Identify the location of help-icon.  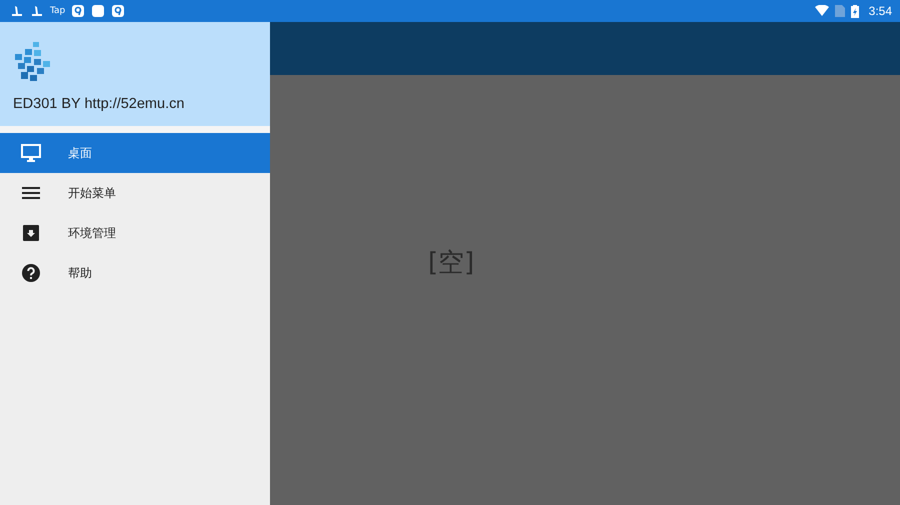
(31, 273).